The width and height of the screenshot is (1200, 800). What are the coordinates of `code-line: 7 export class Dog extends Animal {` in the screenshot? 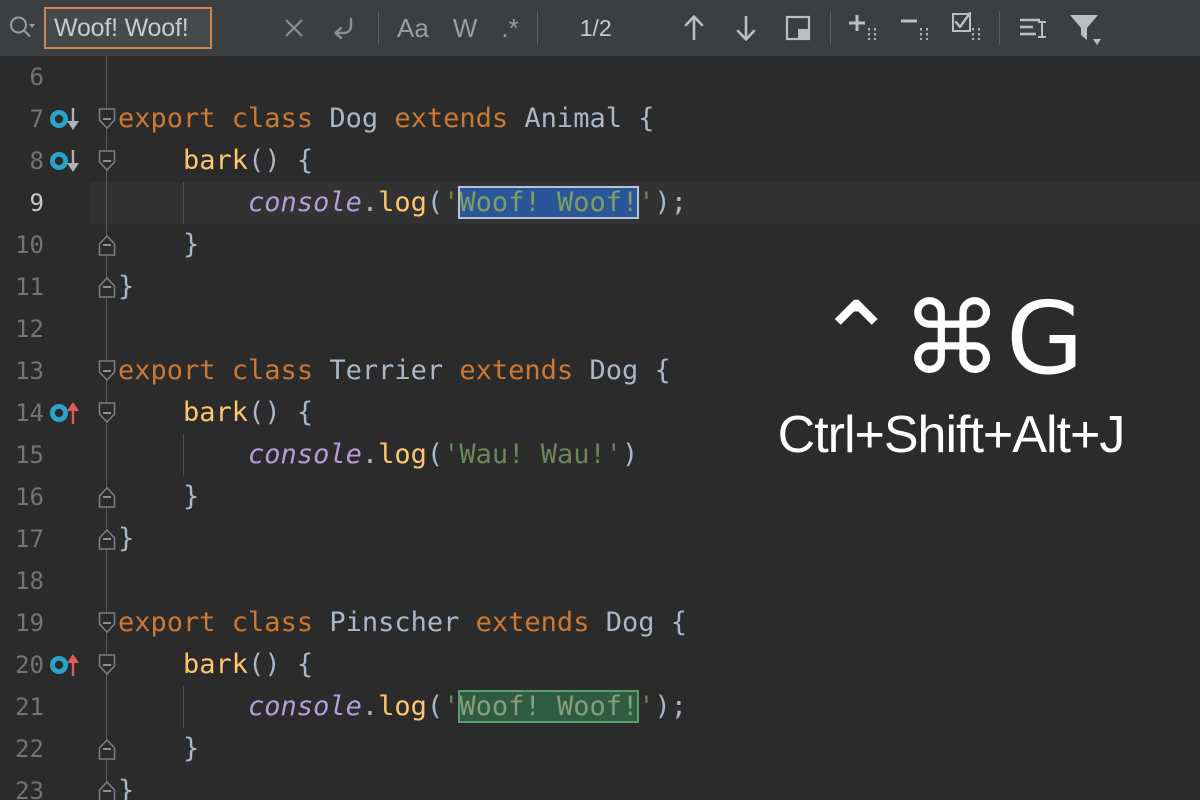 It's located at (600, 119).